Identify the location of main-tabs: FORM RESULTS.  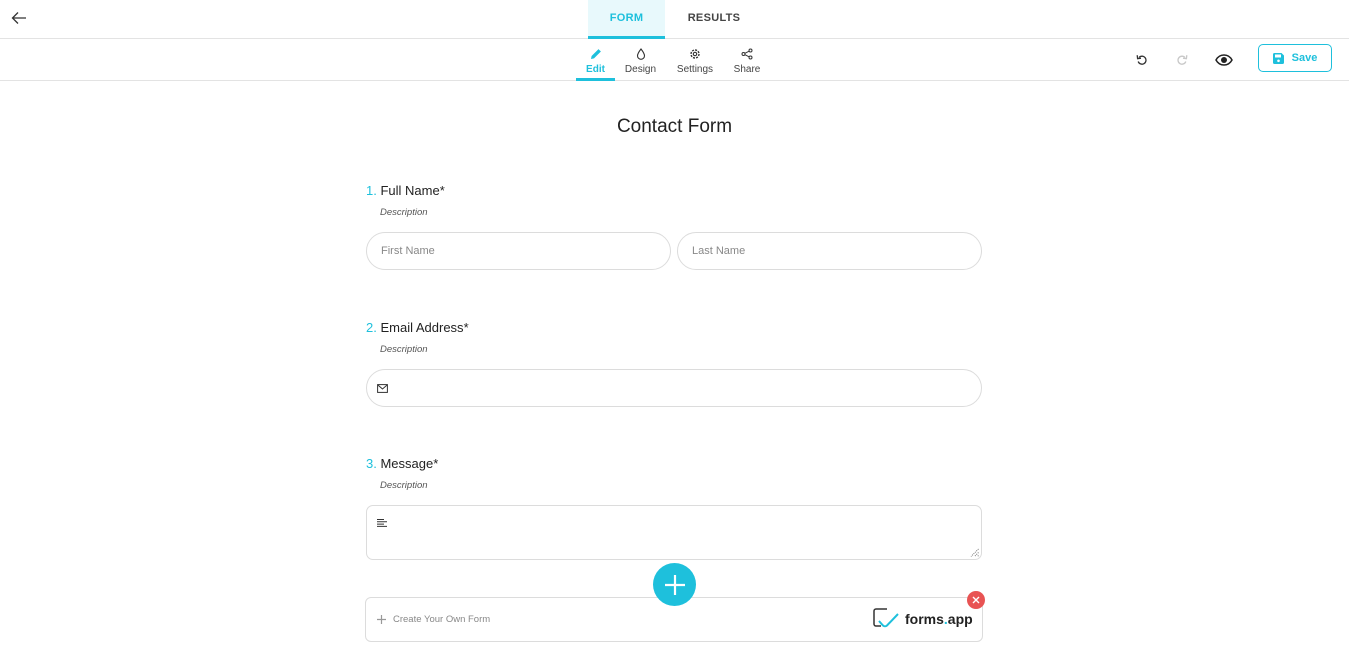
(675, 19).